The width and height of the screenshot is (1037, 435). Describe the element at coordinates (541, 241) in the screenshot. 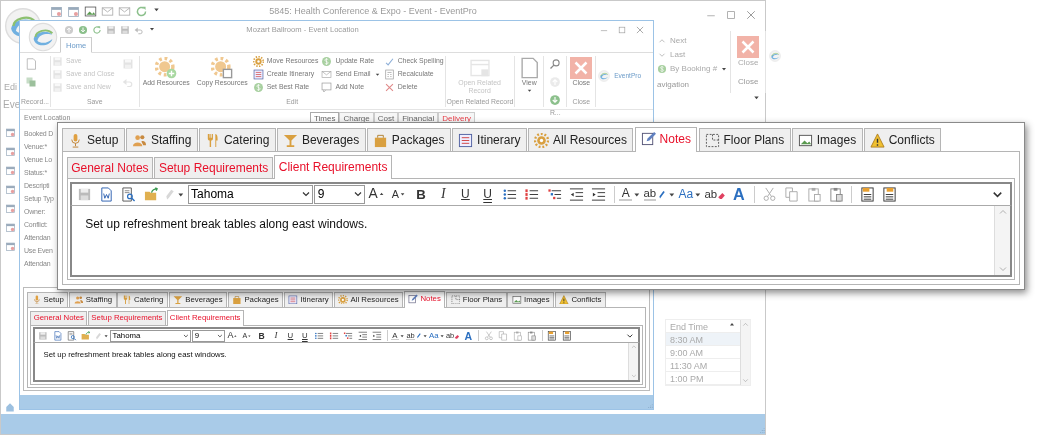

I see `editor-area: Set up refreshment break tables along east windows.` at that location.